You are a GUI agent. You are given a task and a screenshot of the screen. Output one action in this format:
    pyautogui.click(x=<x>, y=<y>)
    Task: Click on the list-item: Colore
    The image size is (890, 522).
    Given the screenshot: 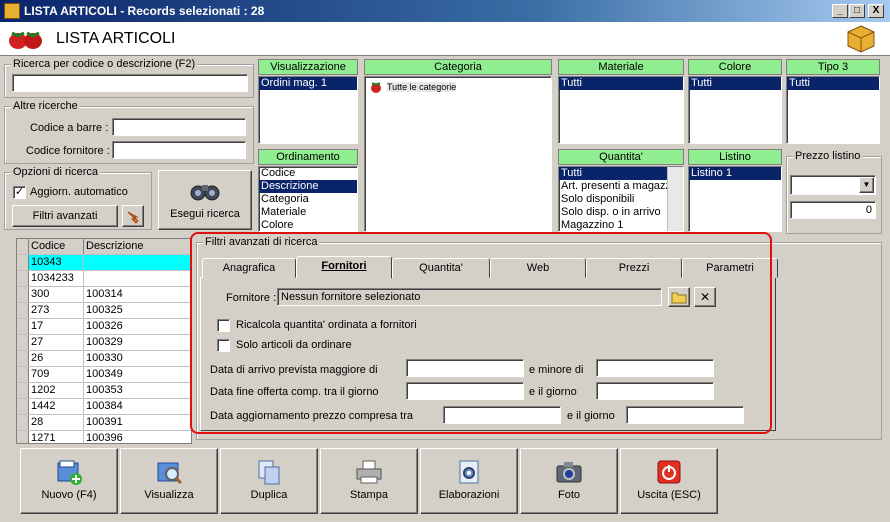 What is the action you would take?
    pyautogui.click(x=308, y=225)
    